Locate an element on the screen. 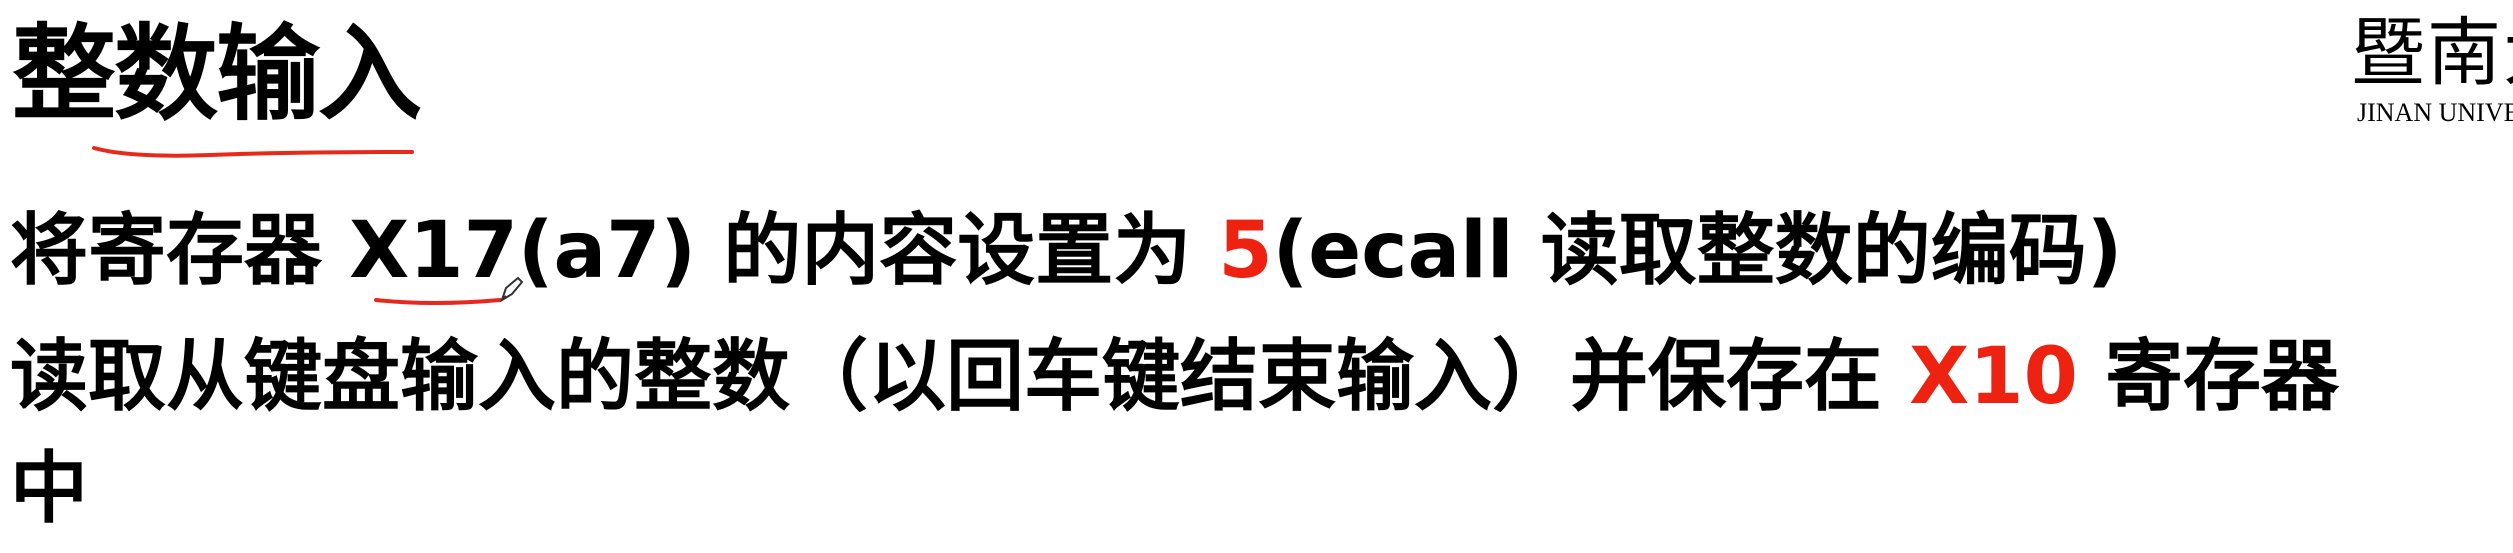  ecall-code-value: 5 is located at coordinates (1245, 251).